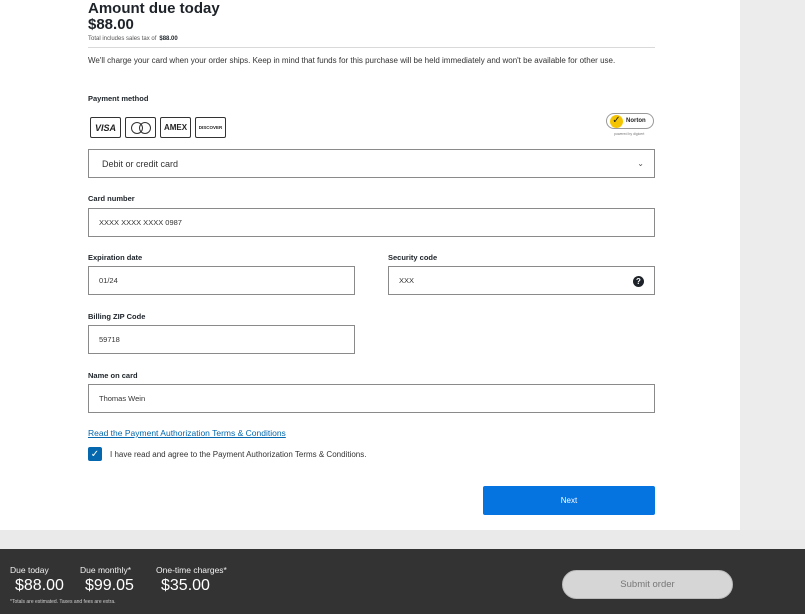 The width and height of the screenshot is (805, 614). I want to click on billing-zip-label: Billing ZIP Code, so click(117, 316).